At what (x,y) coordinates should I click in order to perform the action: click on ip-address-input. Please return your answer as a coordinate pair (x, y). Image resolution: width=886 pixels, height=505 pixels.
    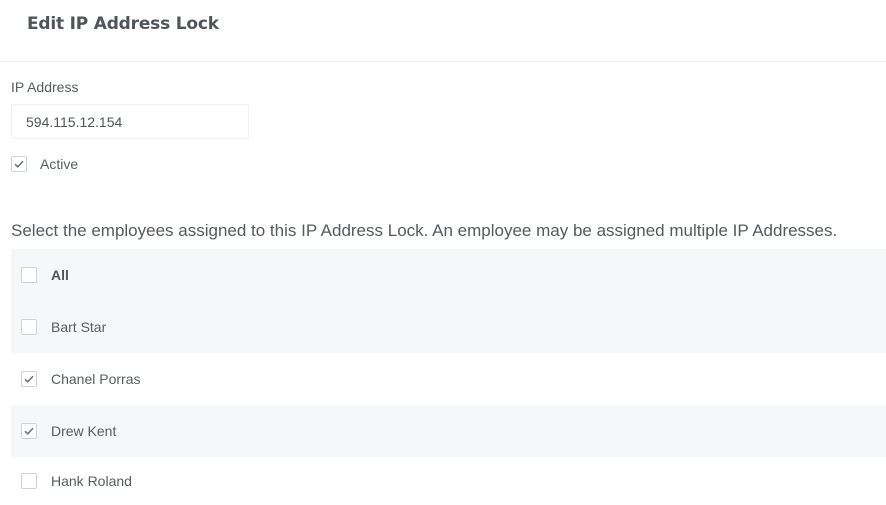
    Looking at the image, I should click on (130, 121).